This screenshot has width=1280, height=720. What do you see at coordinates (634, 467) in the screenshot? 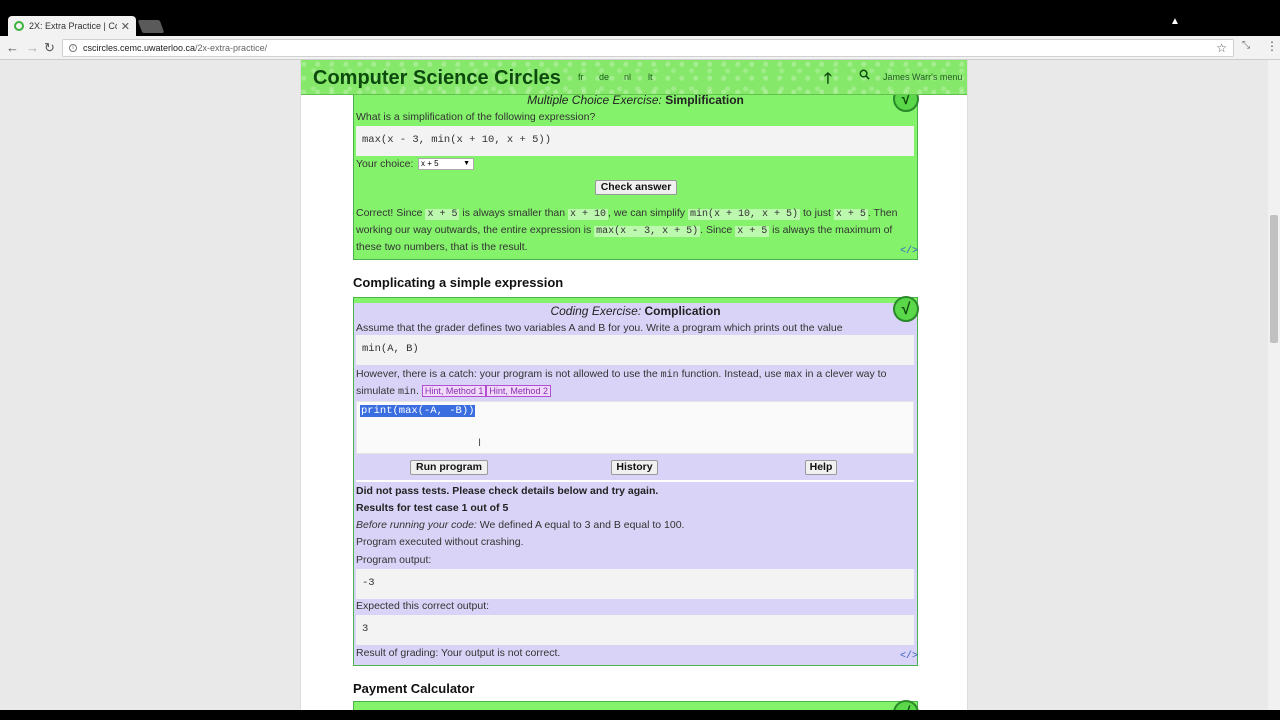
I see `history-button: History` at bounding box center [634, 467].